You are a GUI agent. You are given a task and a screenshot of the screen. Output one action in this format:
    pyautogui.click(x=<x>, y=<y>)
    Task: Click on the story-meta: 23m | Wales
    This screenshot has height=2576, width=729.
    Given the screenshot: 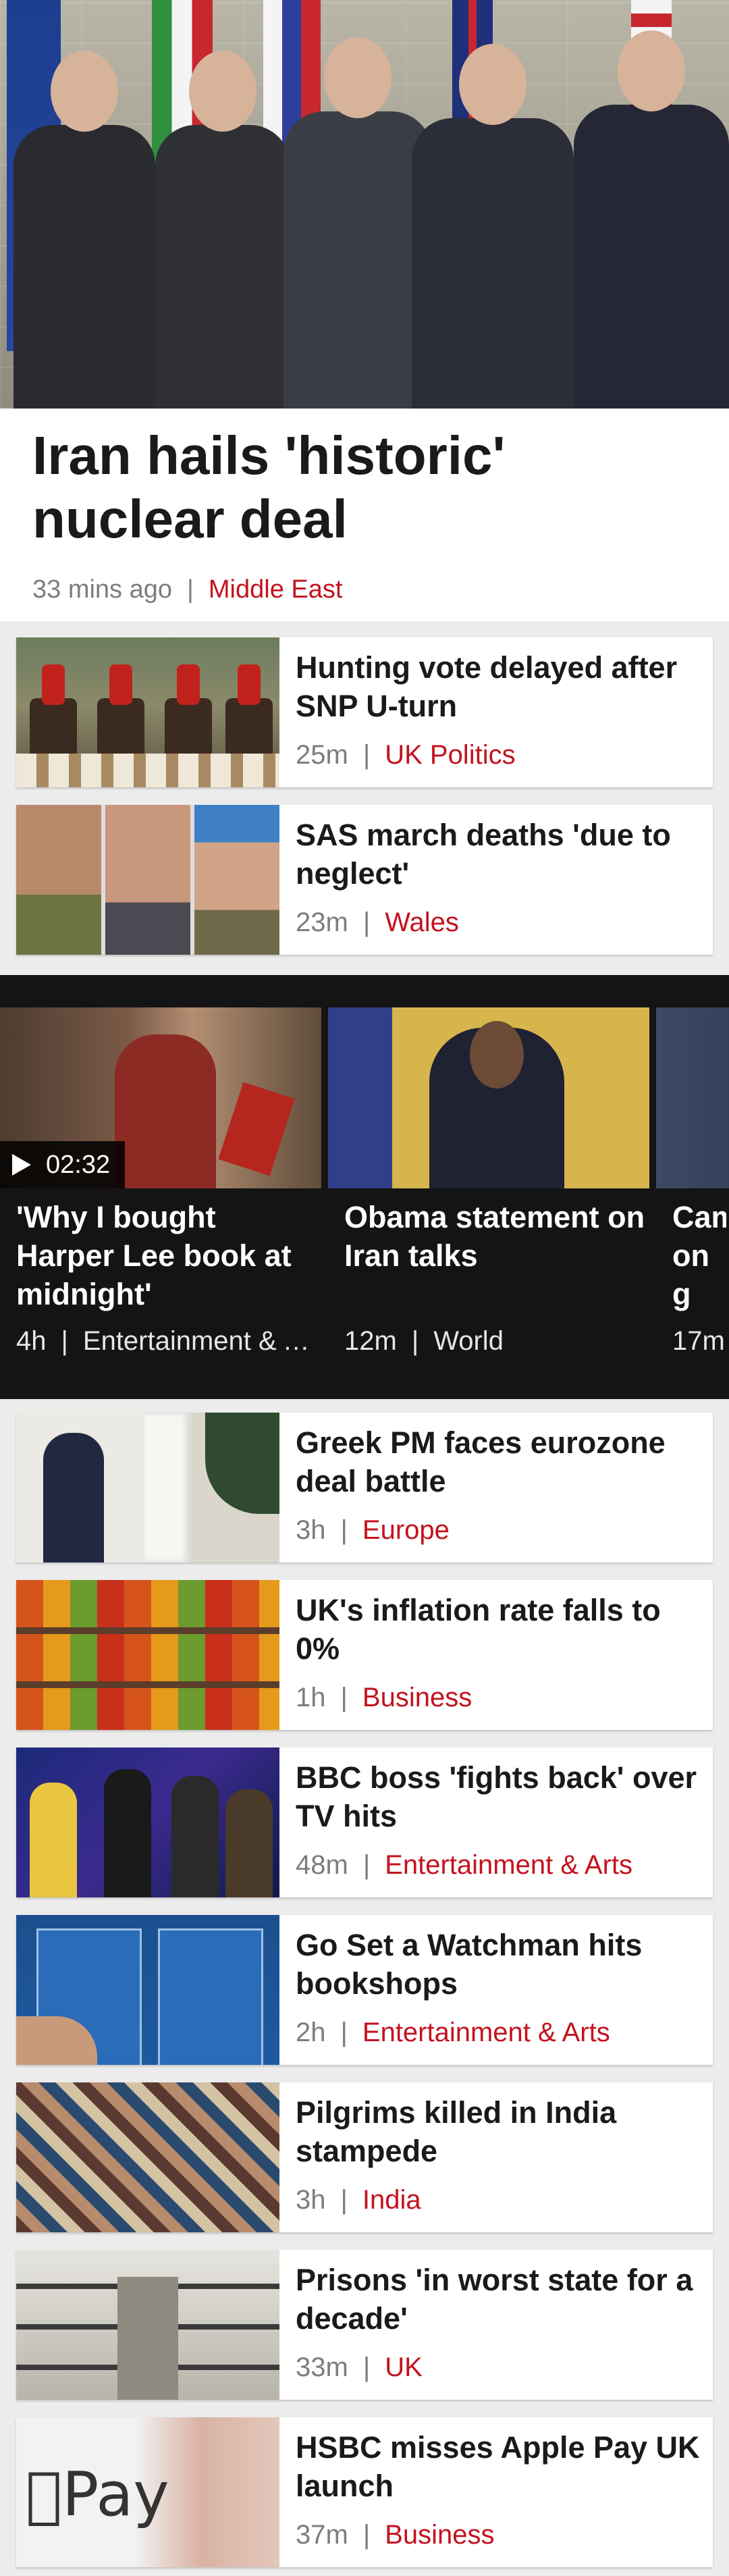 What is the action you would take?
    pyautogui.click(x=377, y=923)
    